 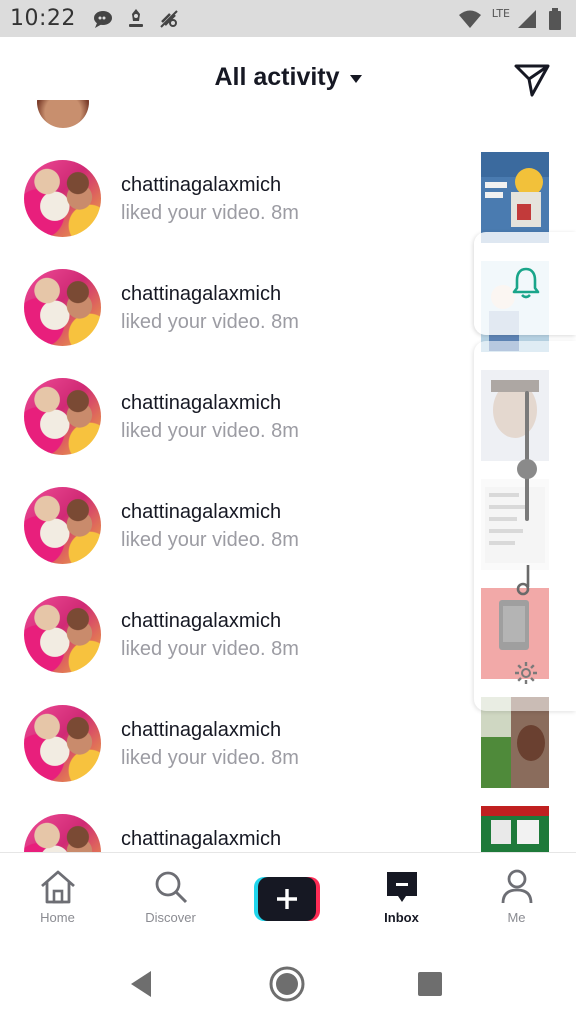 What do you see at coordinates (526, 580) in the screenshot?
I see `music-note-icon` at bounding box center [526, 580].